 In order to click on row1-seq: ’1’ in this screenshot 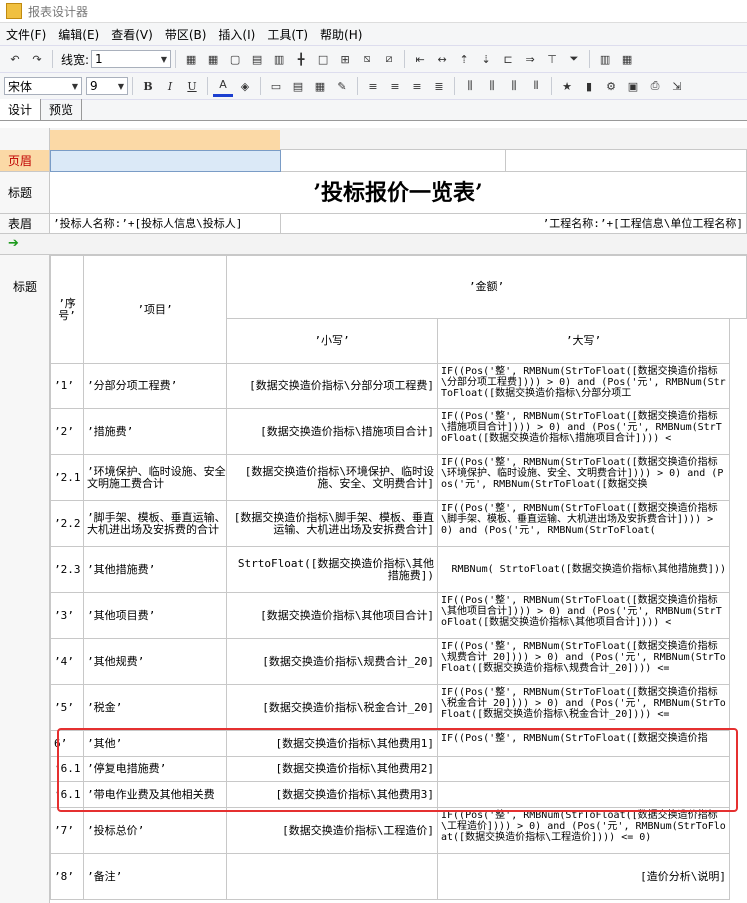, I will do `click(67, 386)`.